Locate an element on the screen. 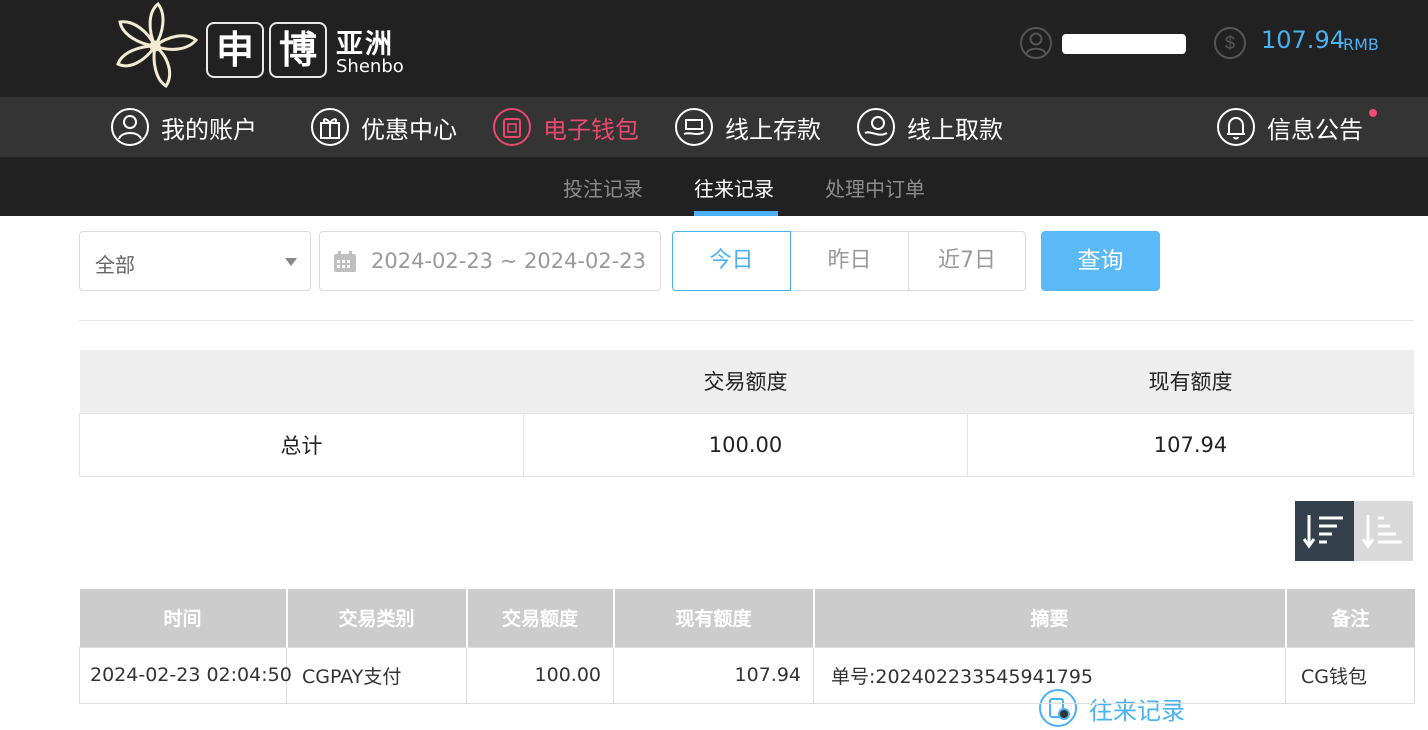 Image resolution: width=1428 pixels, height=730 pixels. last-7-days-button: 近7日 is located at coordinates (967, 261).